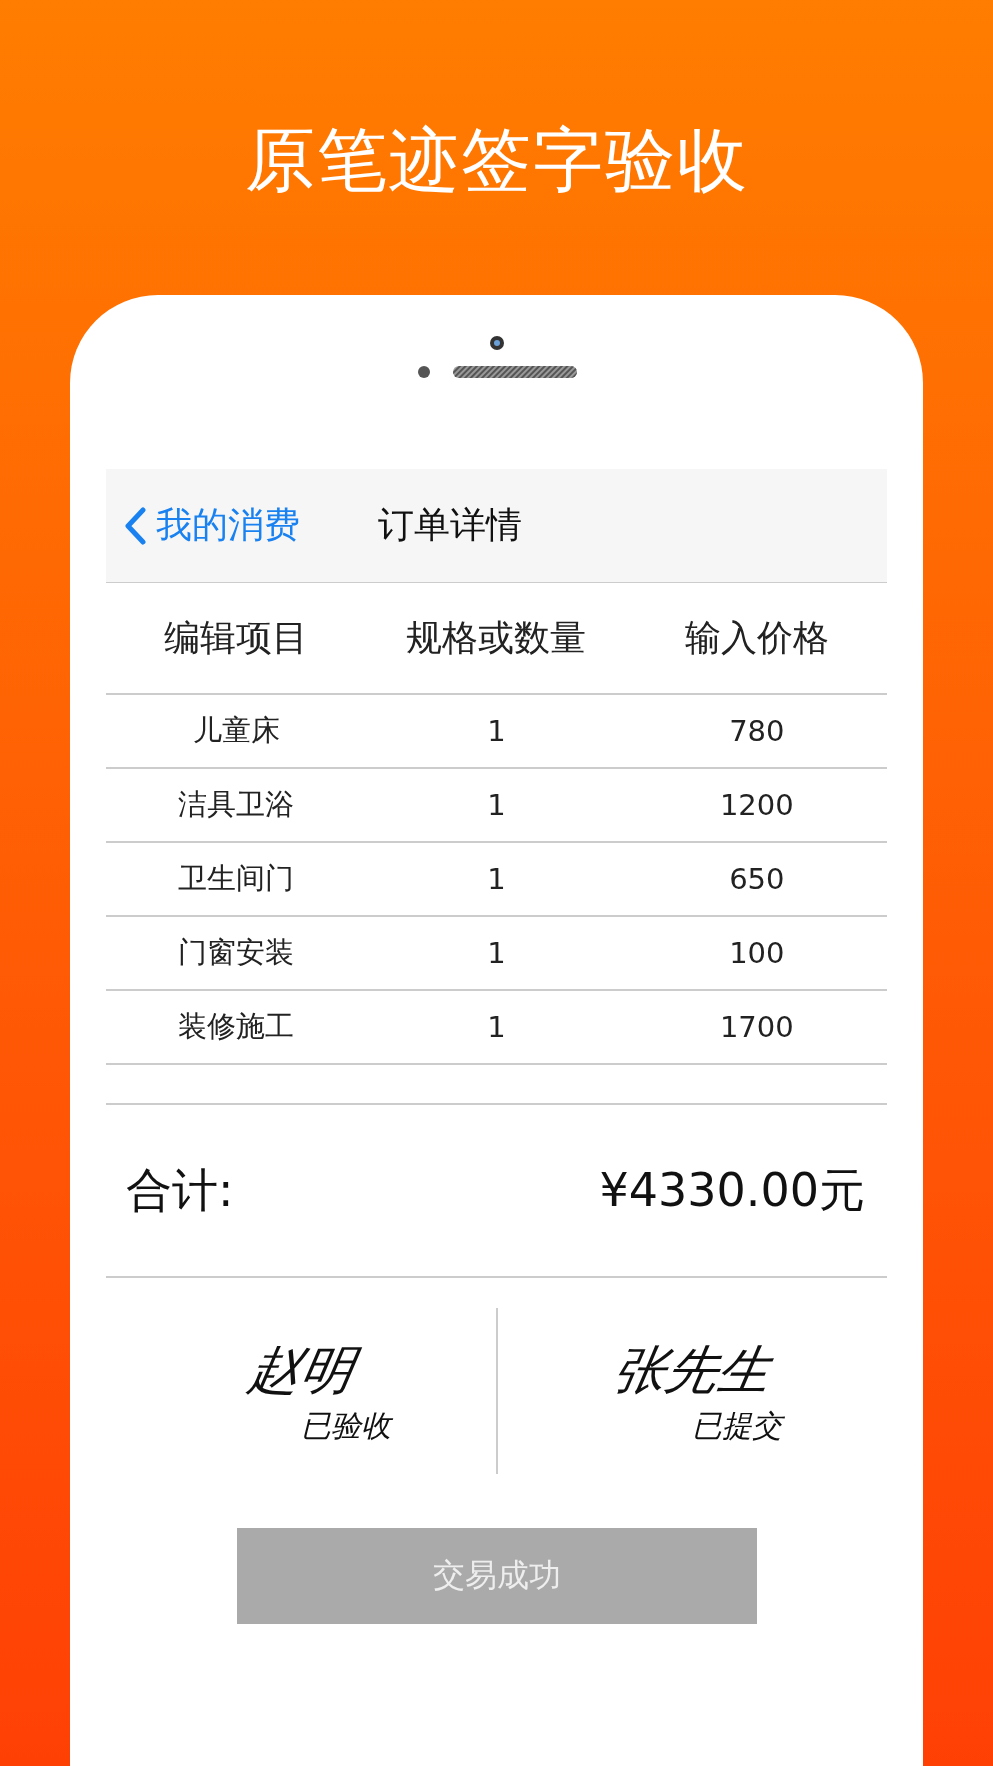  Describe the element at coordinates (236, 730) in the screenshot. I see `table-cell-text: 儿童床` at that location.